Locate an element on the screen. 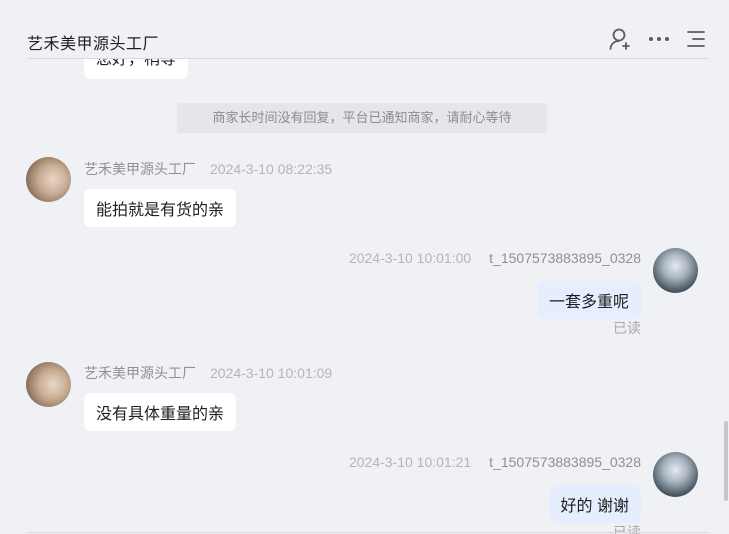 This screenshot has width=729, height=534. message-meta: 艺禾美甲源头工厂 2024-3-10 08:22:35 is located at coordinates (208, 169).